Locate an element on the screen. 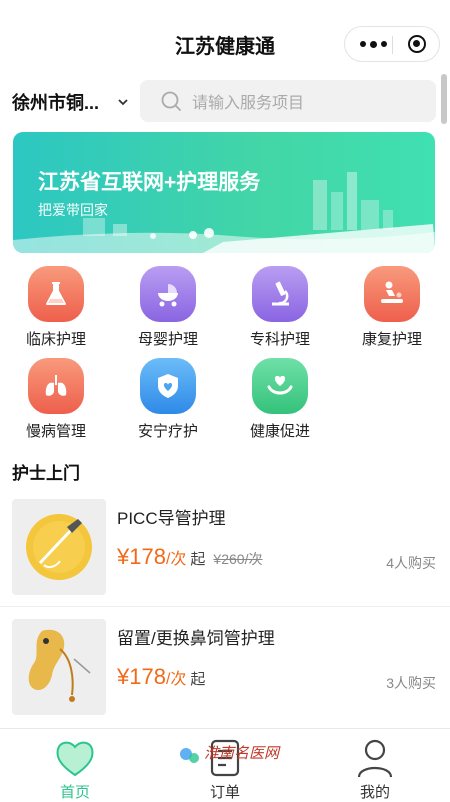 This screenshot has height=802, width=450. category-rehab: 康复护理 is located at coordinates (392, 307).